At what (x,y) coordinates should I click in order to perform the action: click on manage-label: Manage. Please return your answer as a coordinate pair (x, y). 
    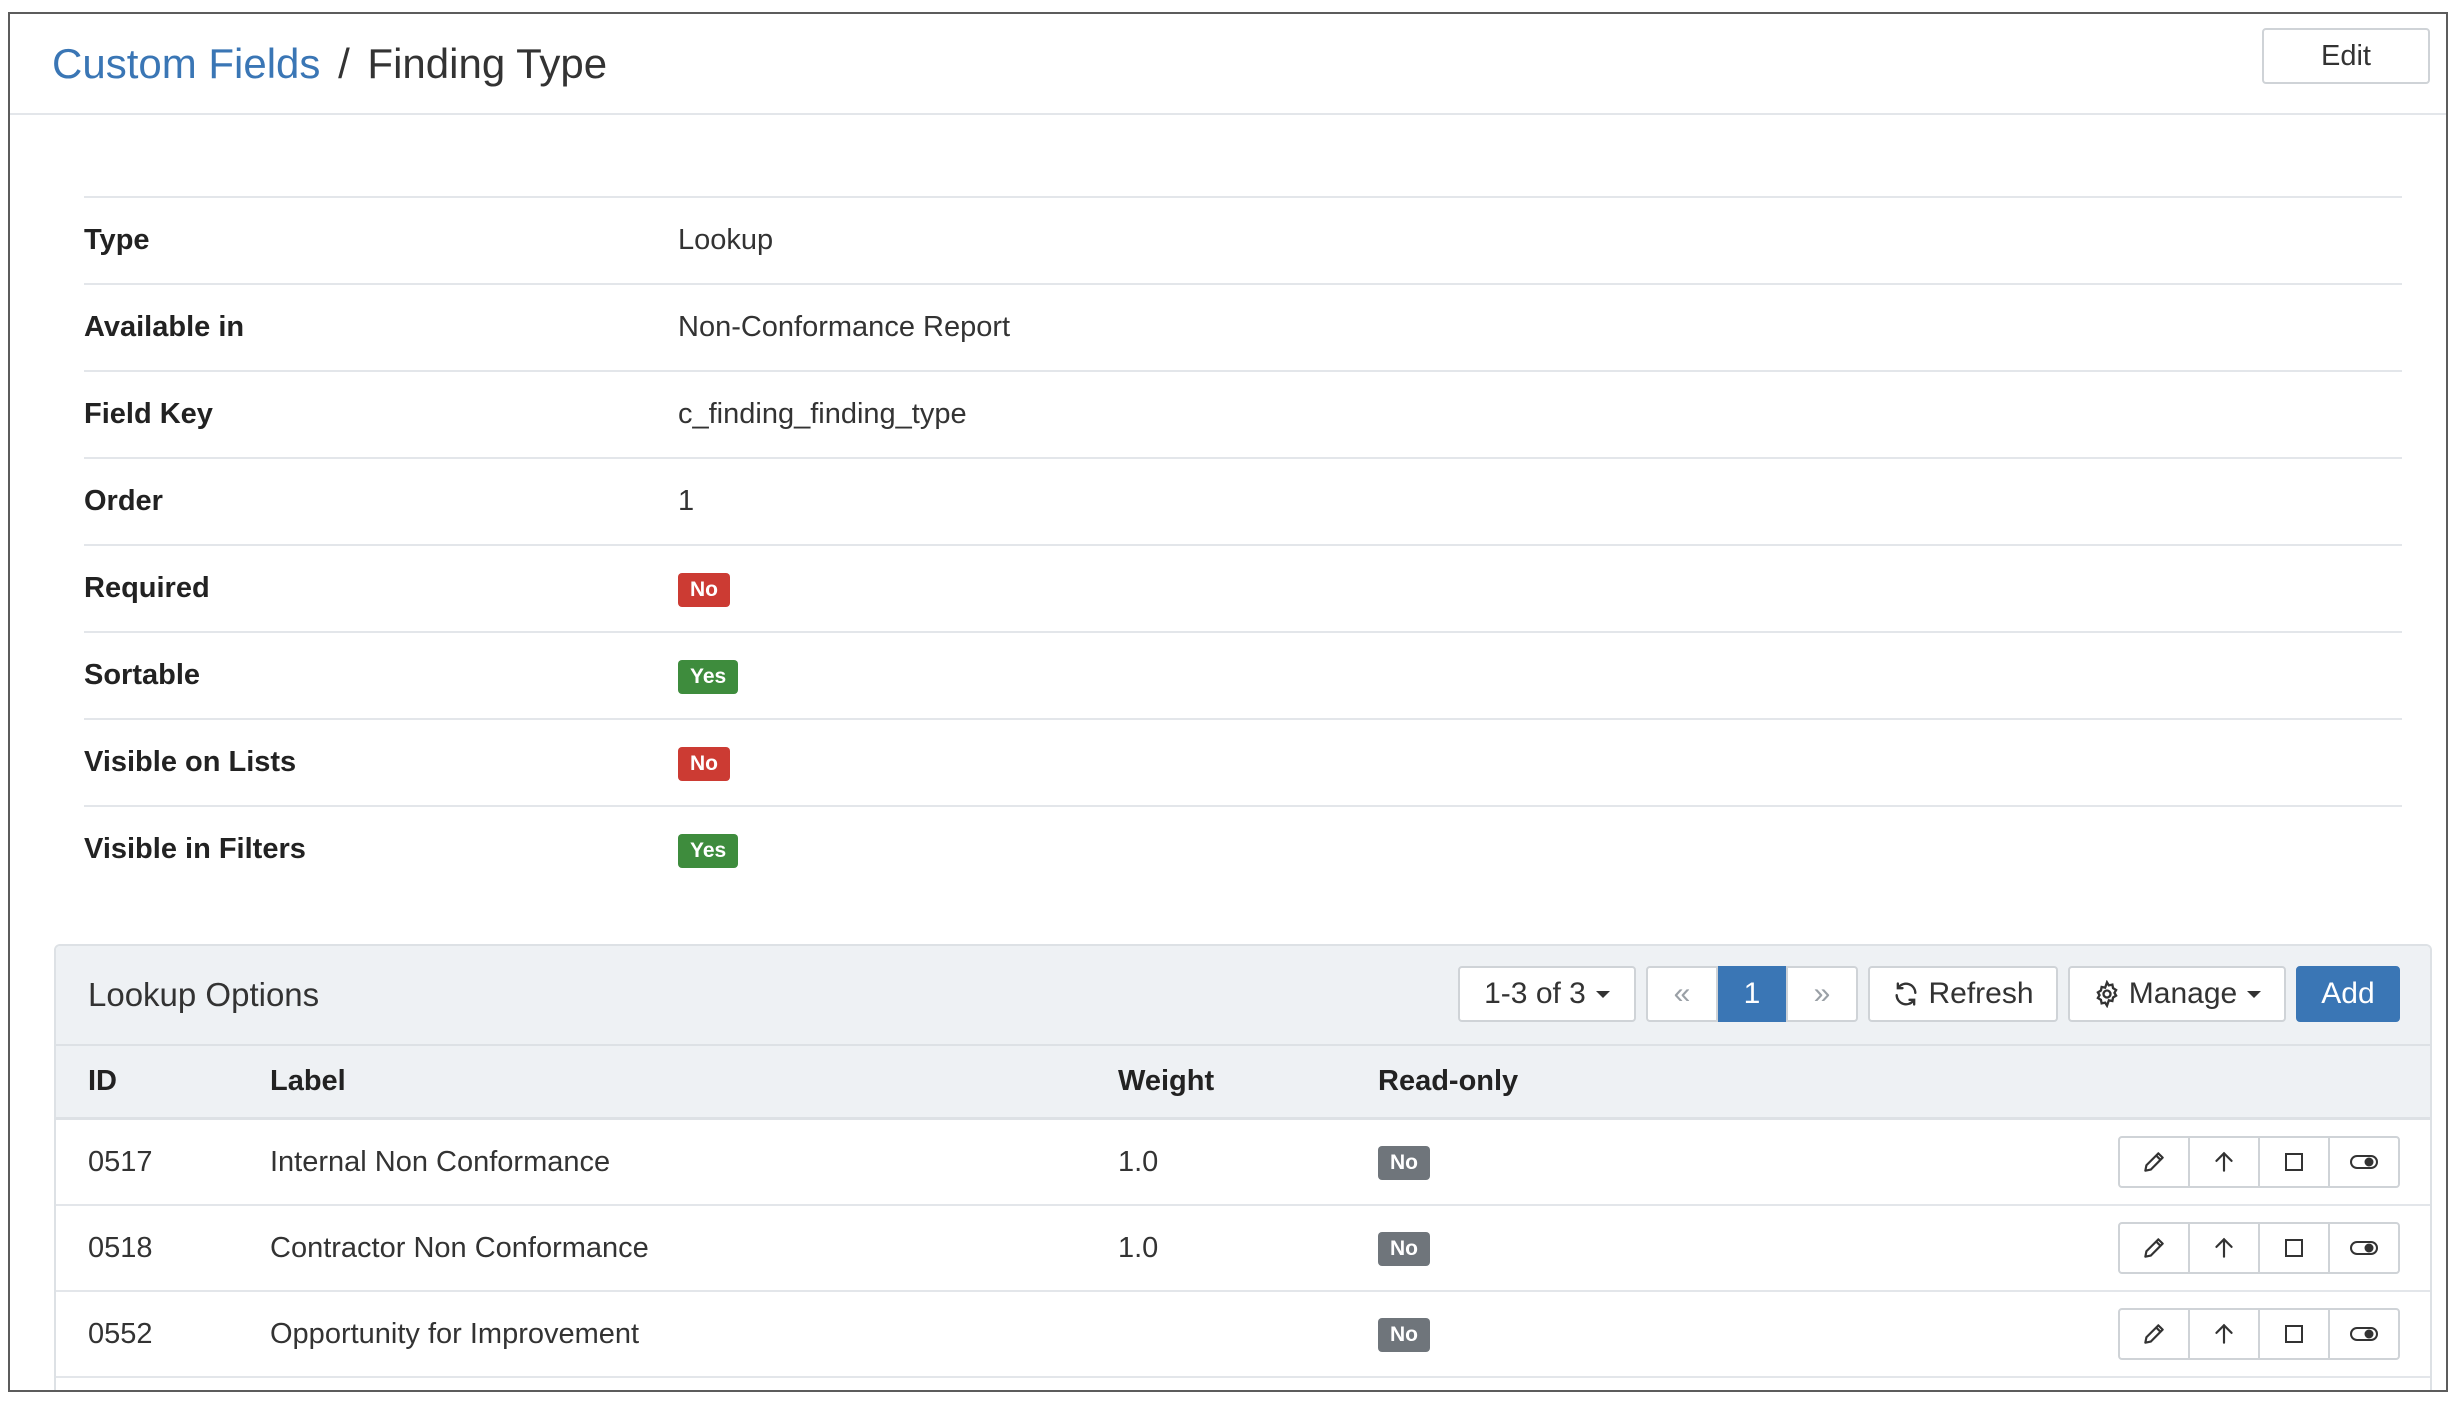
    Looking at the image, I should click on (2183, 993).